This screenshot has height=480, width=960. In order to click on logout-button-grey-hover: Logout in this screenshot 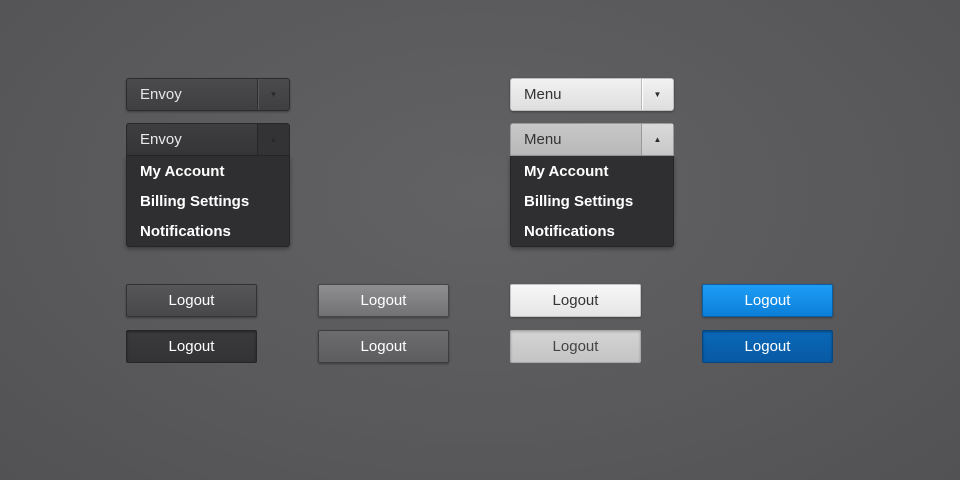, I will do `click(383, 300)`.